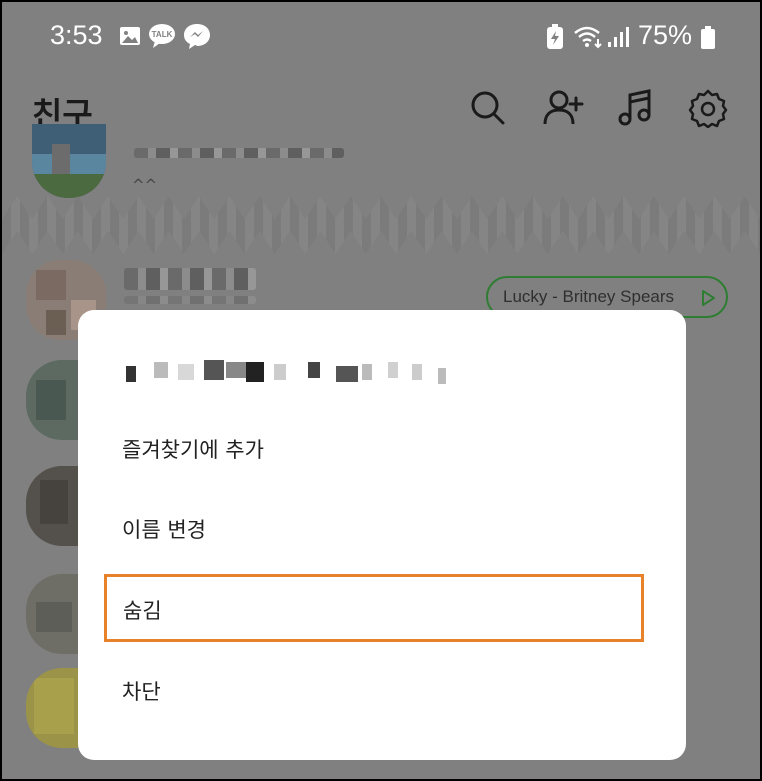  I want to click on menu-item-hide: 숨김, so click(374, 608).